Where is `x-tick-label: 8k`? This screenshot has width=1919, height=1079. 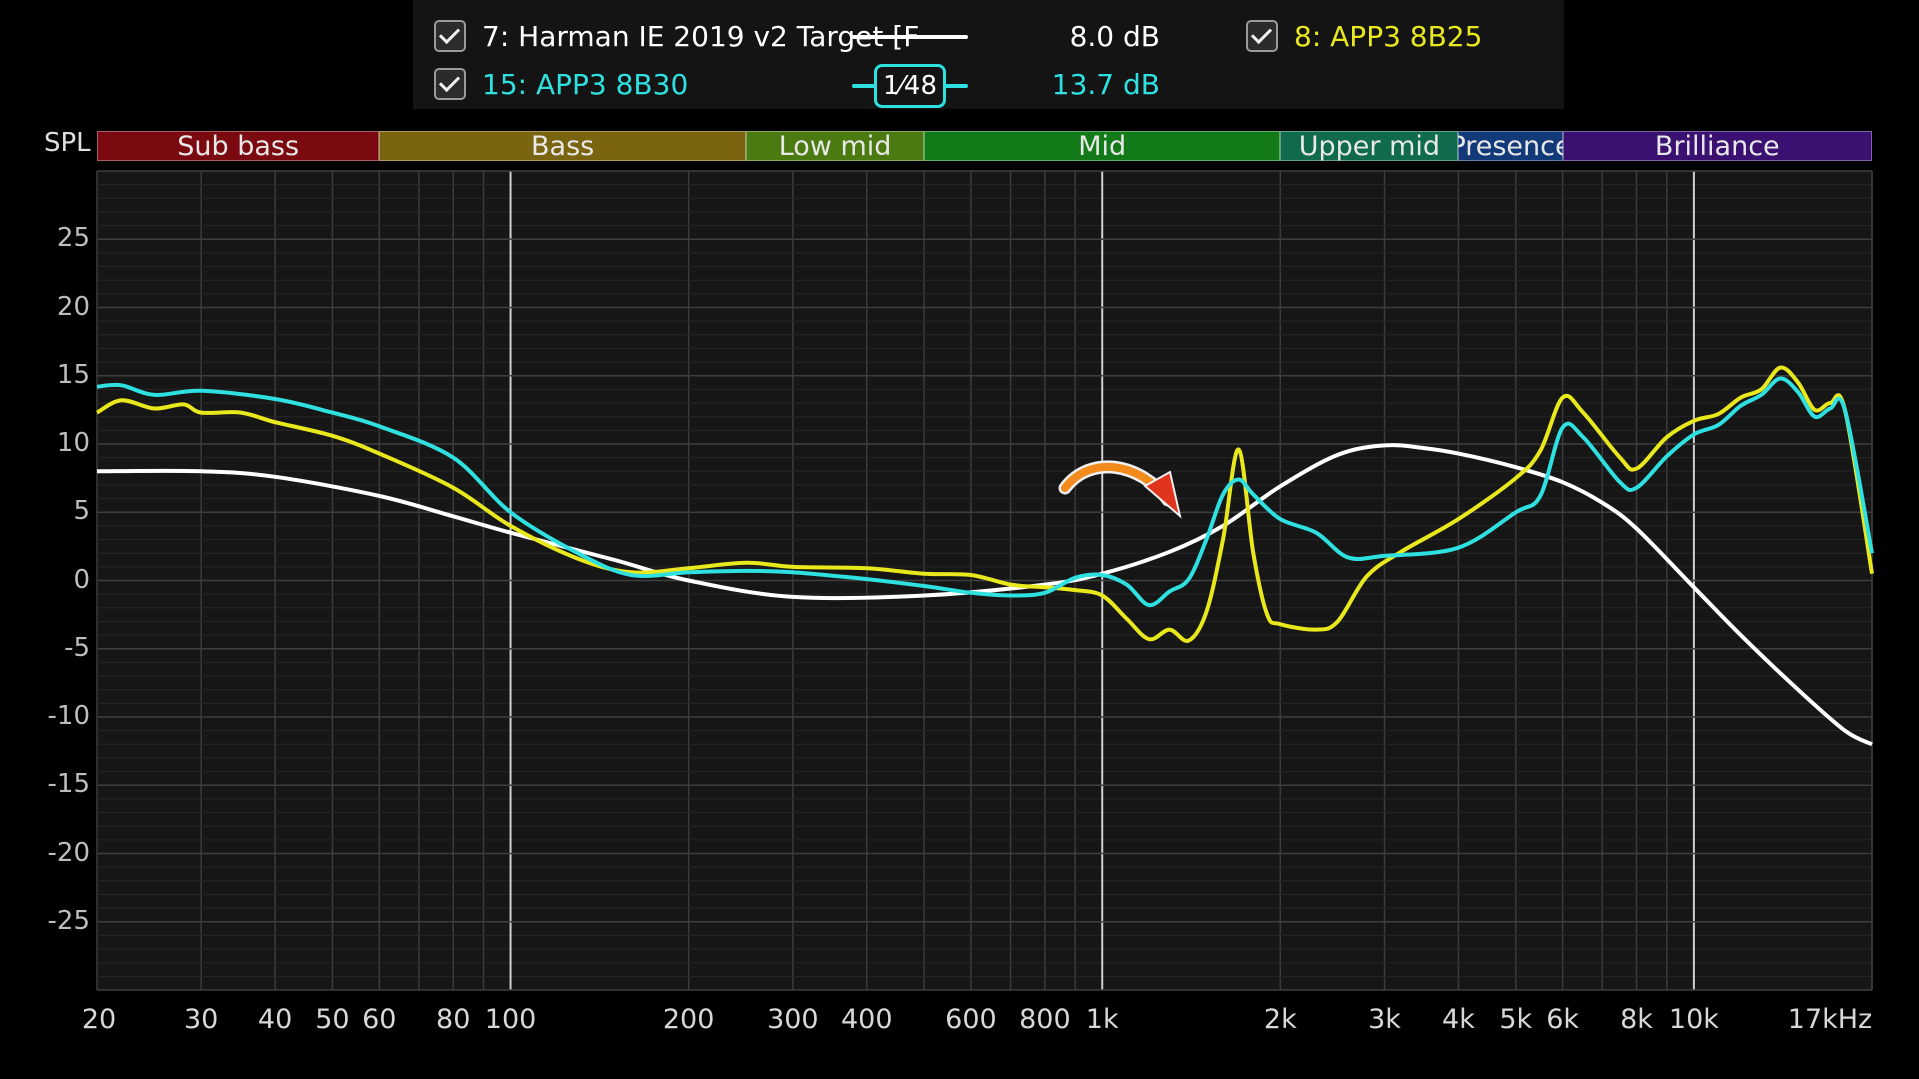
x-tick-label: 8k is located at coordinates (1636, 1019).